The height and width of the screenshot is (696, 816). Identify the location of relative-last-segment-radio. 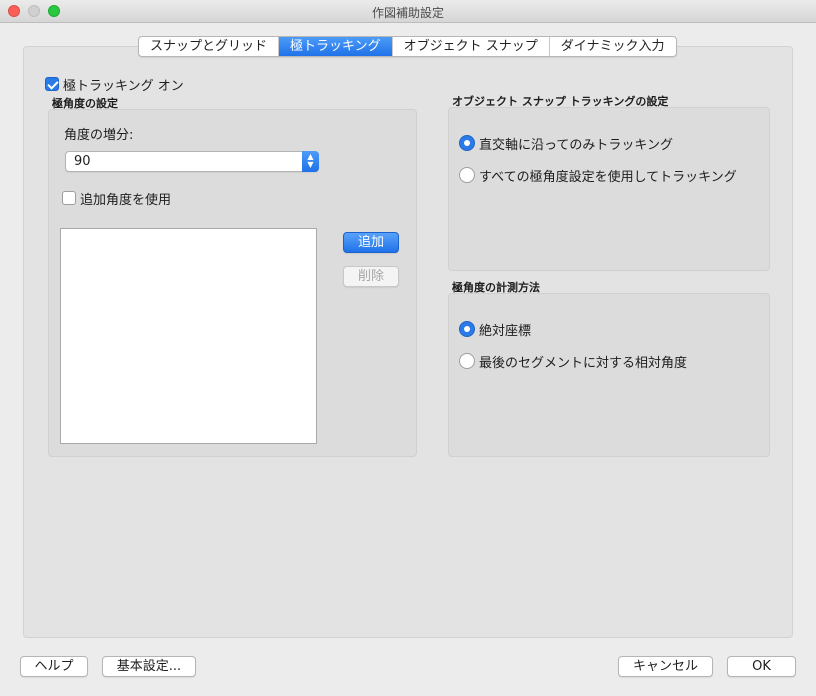
(467, 361).